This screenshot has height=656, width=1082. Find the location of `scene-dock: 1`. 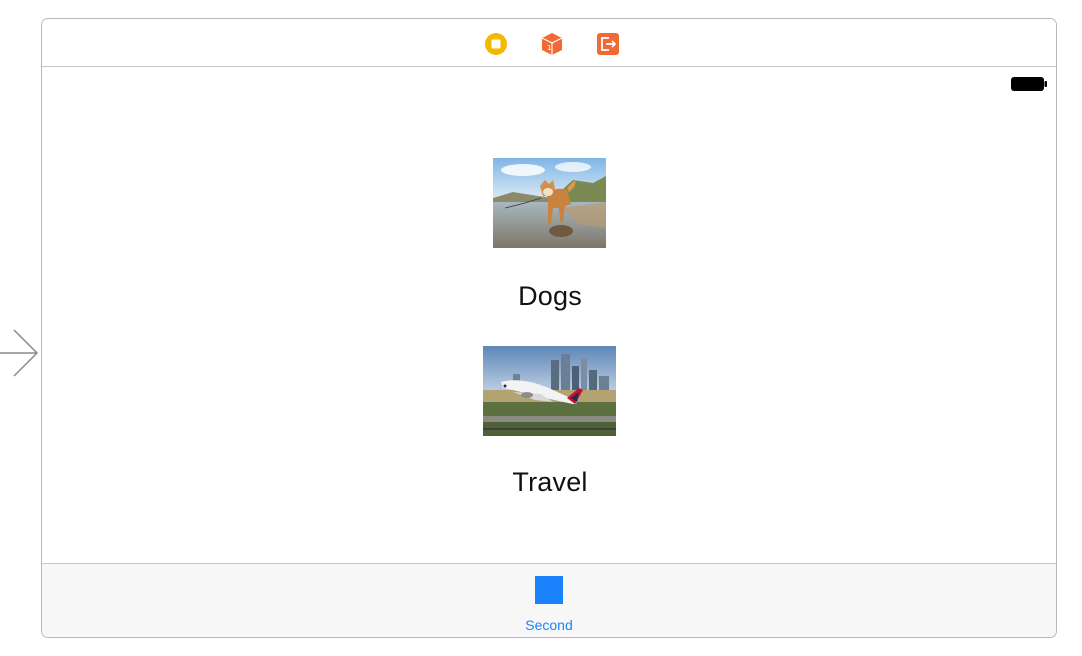

scene-dock: 1 is located at coordinates (549, 43).